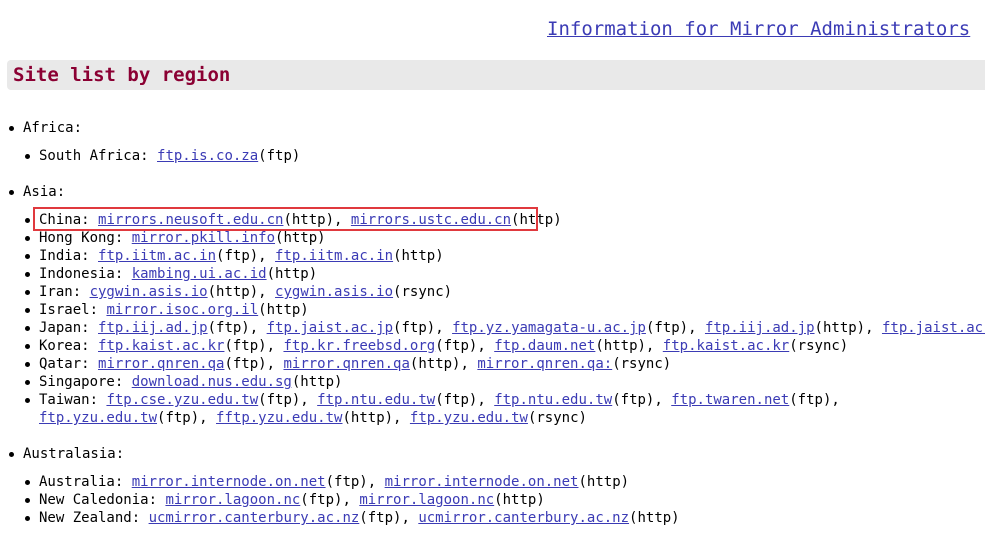 The image size is (985, 544). Describe the element at coordinates (122, 75) in the screenshot. I see `page-heading: Site list by region` at that location.